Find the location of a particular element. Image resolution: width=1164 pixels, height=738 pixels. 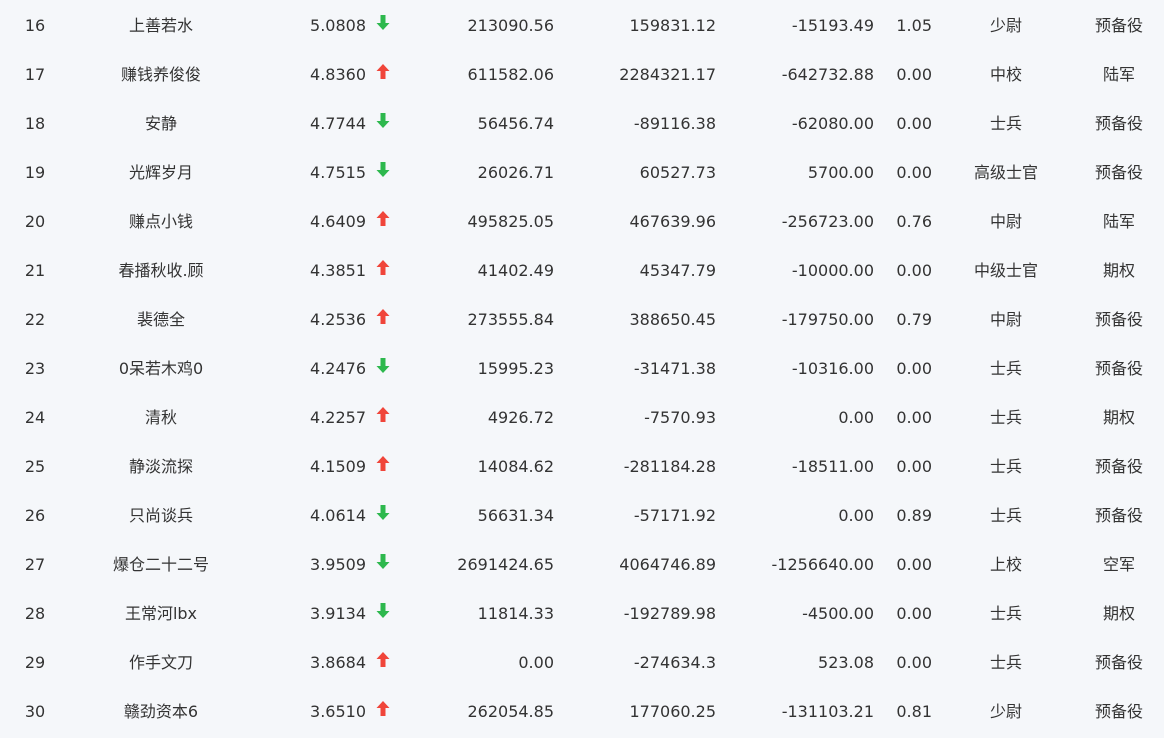

value-cell-2: -274634.3 is located at coordinates (674, 662).